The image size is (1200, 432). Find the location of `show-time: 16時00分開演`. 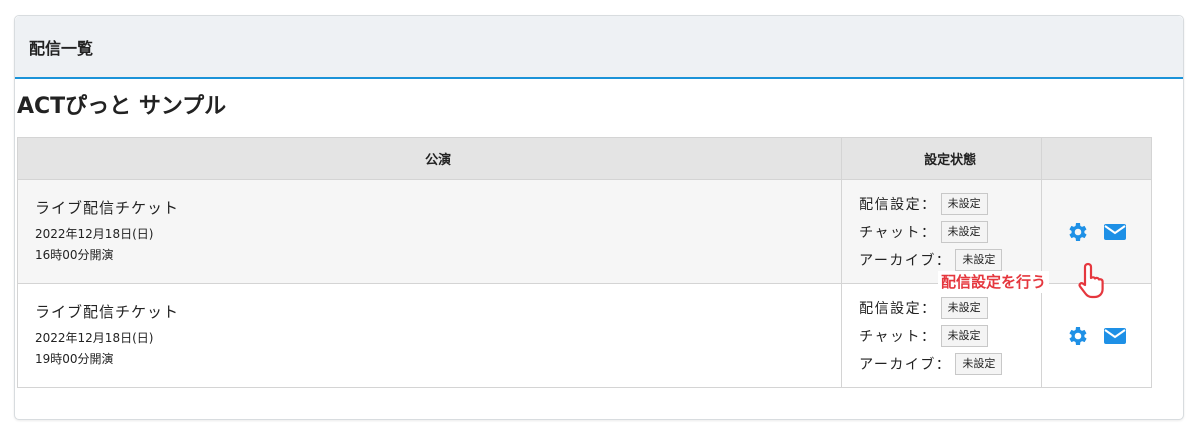

show-time: 16時00分開演 is located at coordinates (74, 255).